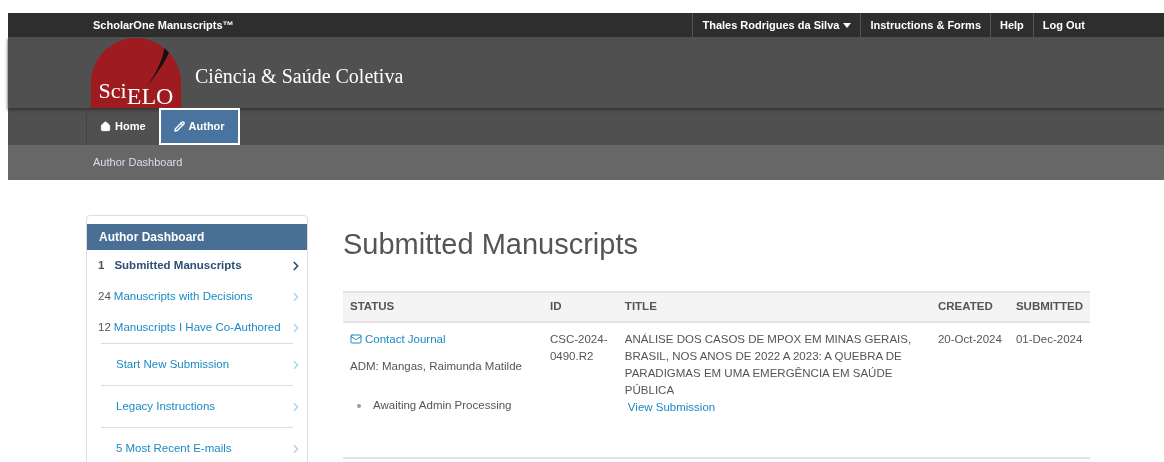 This screenshot has width=1164, height=462. Describe the element at coordinates (197, 237) in the screenshot. I see `sidebar-title: Author Dashboard` at that location.